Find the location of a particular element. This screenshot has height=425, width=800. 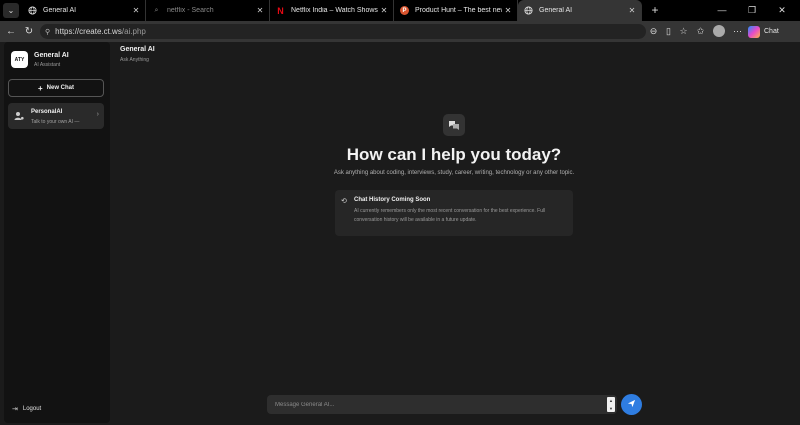

netflix-icon: N is located at coordinates (280, 10).